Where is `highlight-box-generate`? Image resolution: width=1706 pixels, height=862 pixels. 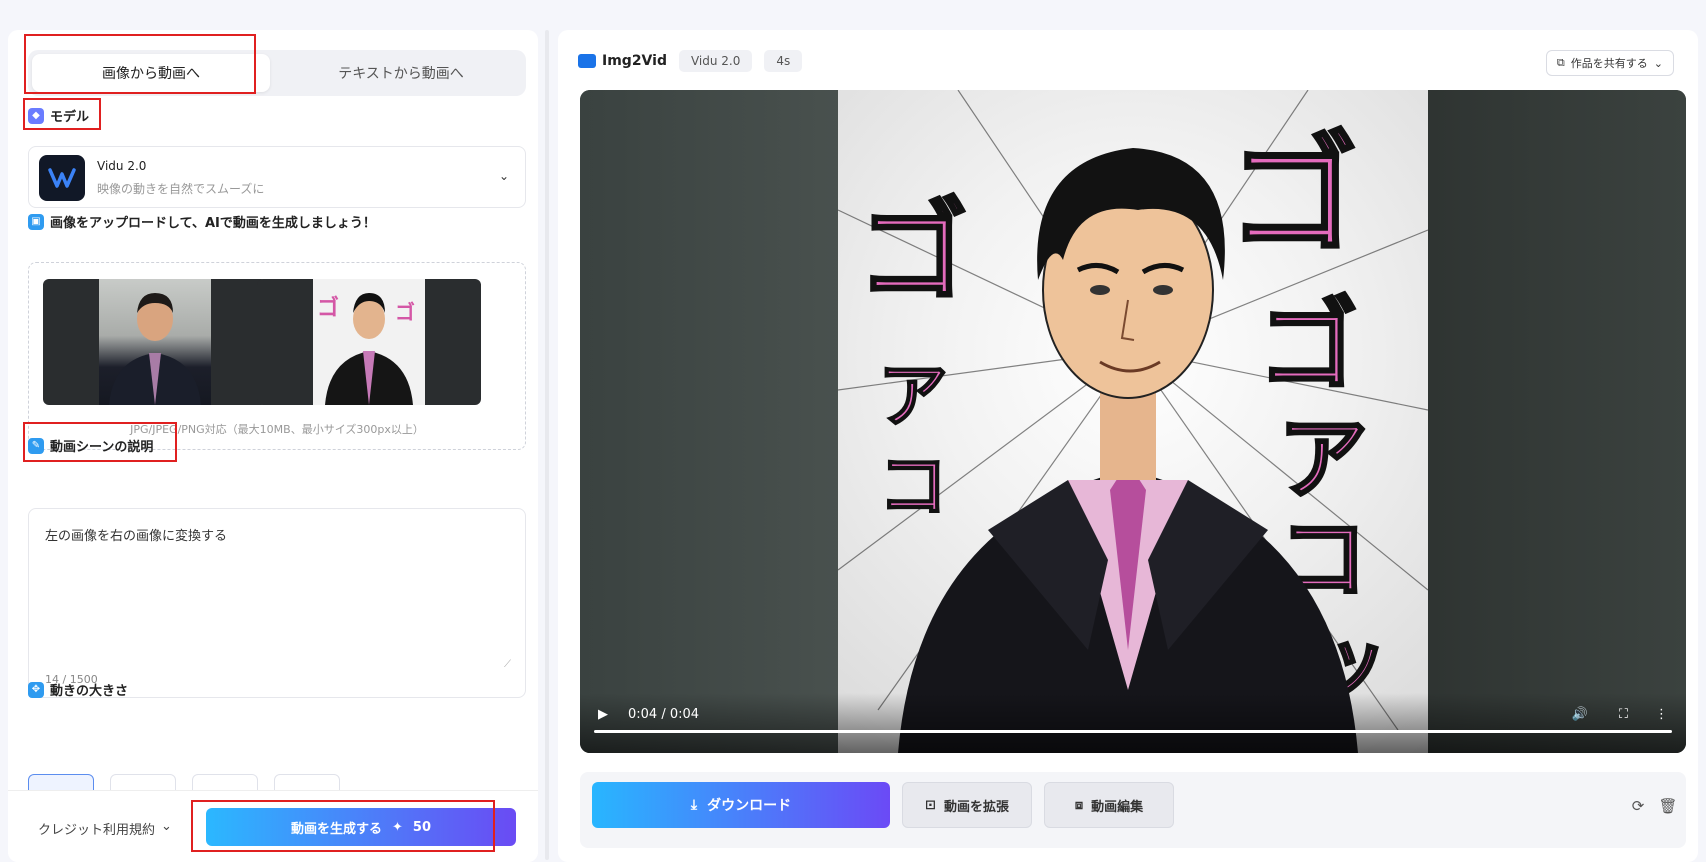 highlight-box-generate is located at coordinates (343, 826).